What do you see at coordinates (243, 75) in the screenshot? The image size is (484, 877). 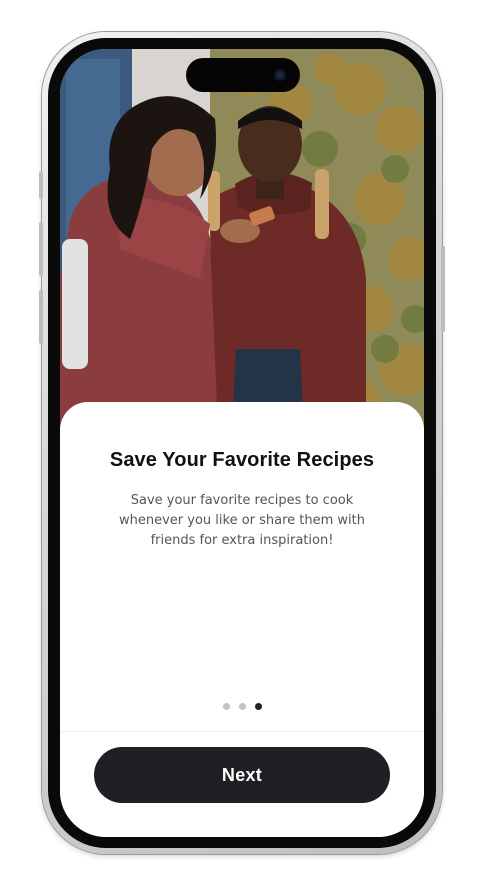 I see `dynamic-island` at bounding box center [243, 75].